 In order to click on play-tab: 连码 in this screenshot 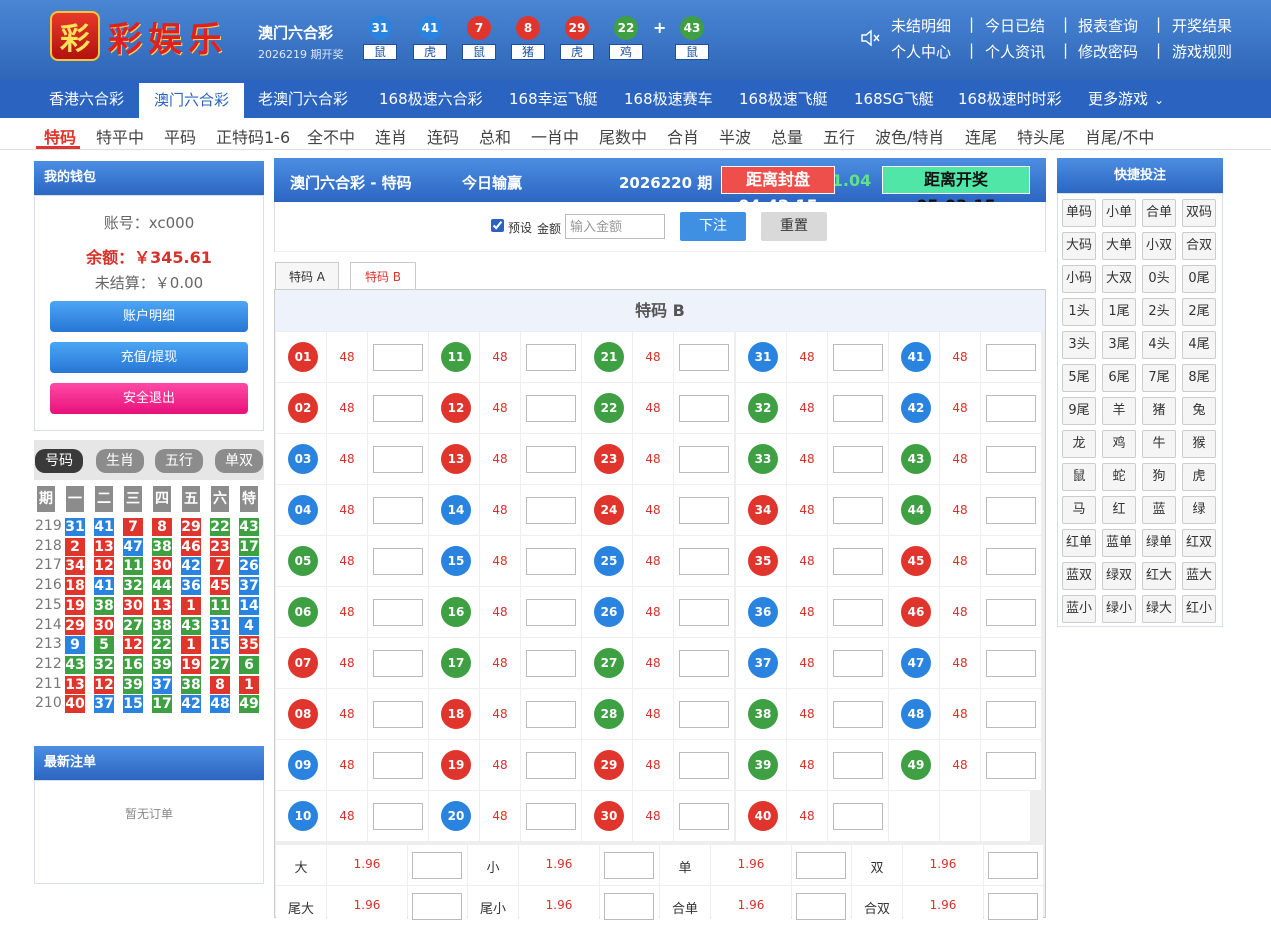, I will do `click(443, 136)`.